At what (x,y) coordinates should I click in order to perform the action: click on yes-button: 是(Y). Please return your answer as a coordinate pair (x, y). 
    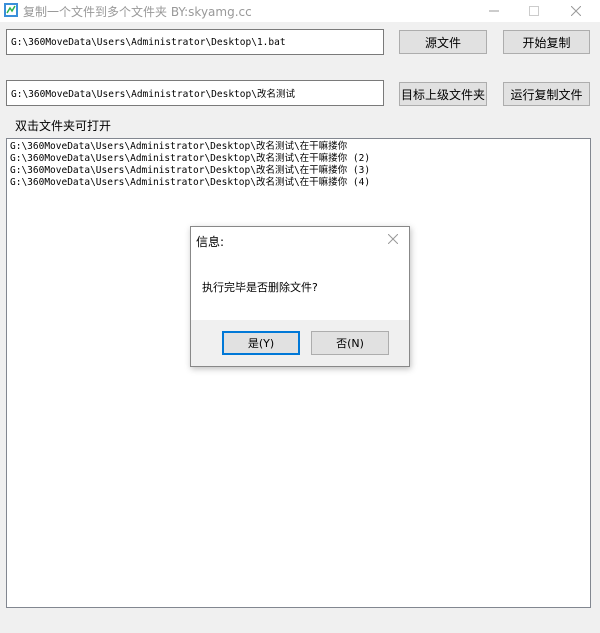
    Looking at the image, I should click on (261, 343).